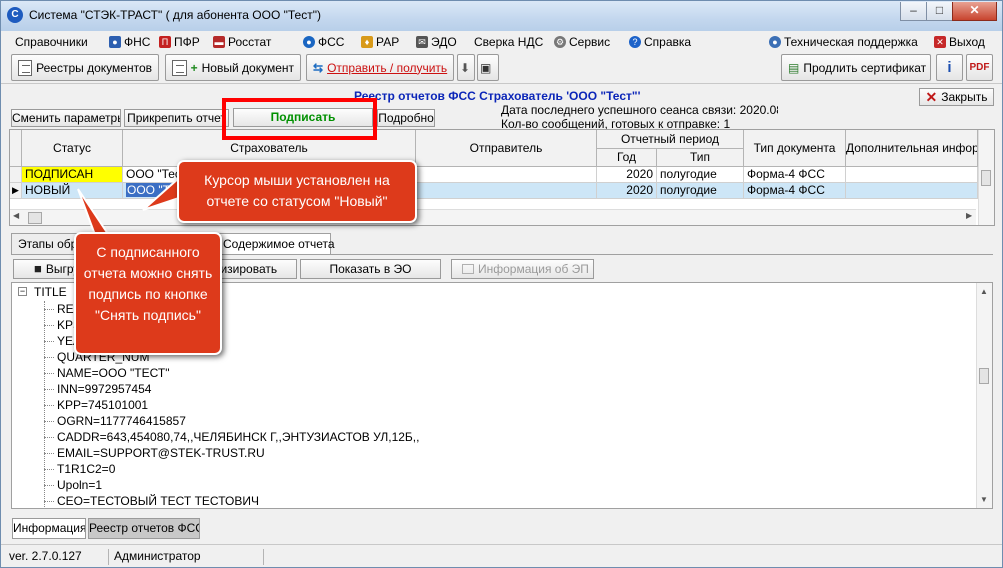 Image resolution: width=1003 pixels, height=568 pixels. I want to click on close-registry-button: ✕ Закрыть, so click(956, 97).